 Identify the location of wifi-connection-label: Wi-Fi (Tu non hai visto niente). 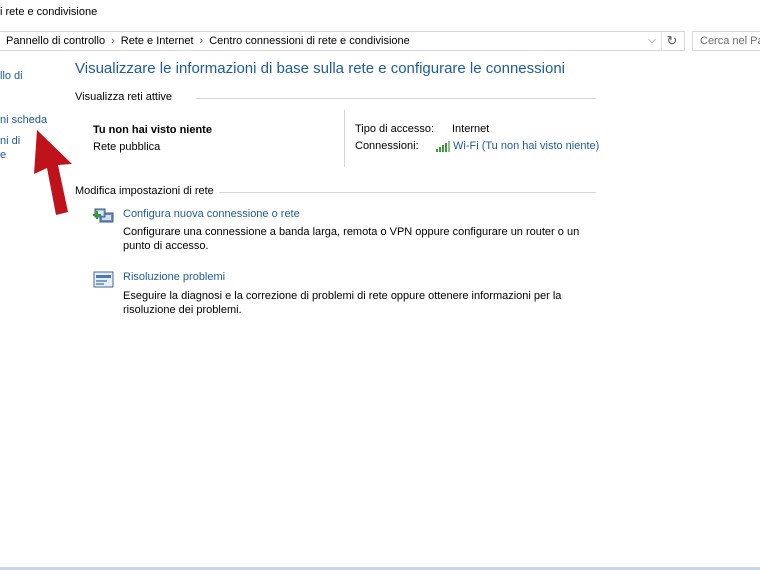
(526, 146).